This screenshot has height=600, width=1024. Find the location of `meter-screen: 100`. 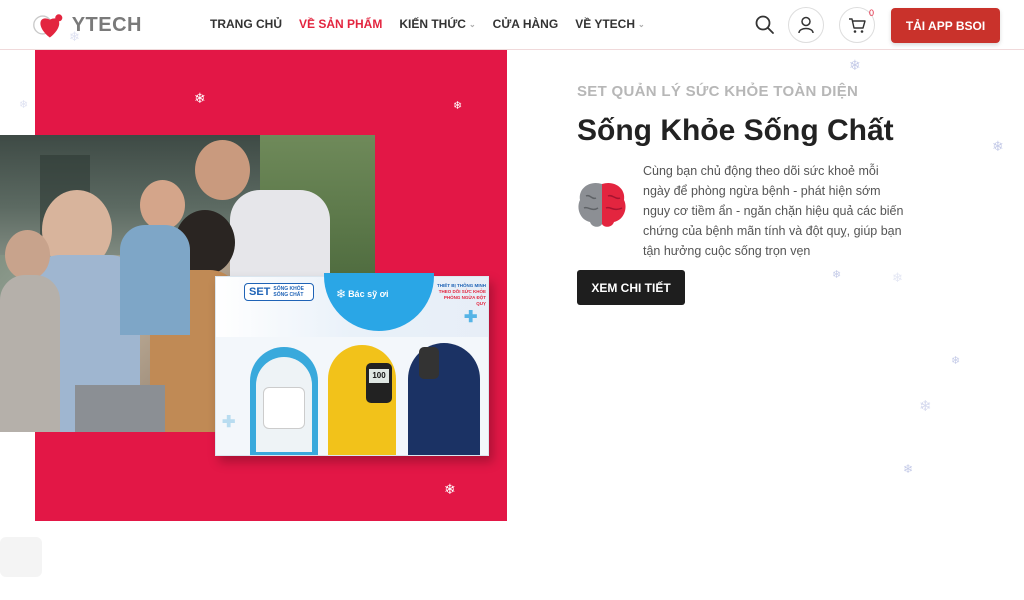

meter-screen: 100 is located at coordinates (379, 376).